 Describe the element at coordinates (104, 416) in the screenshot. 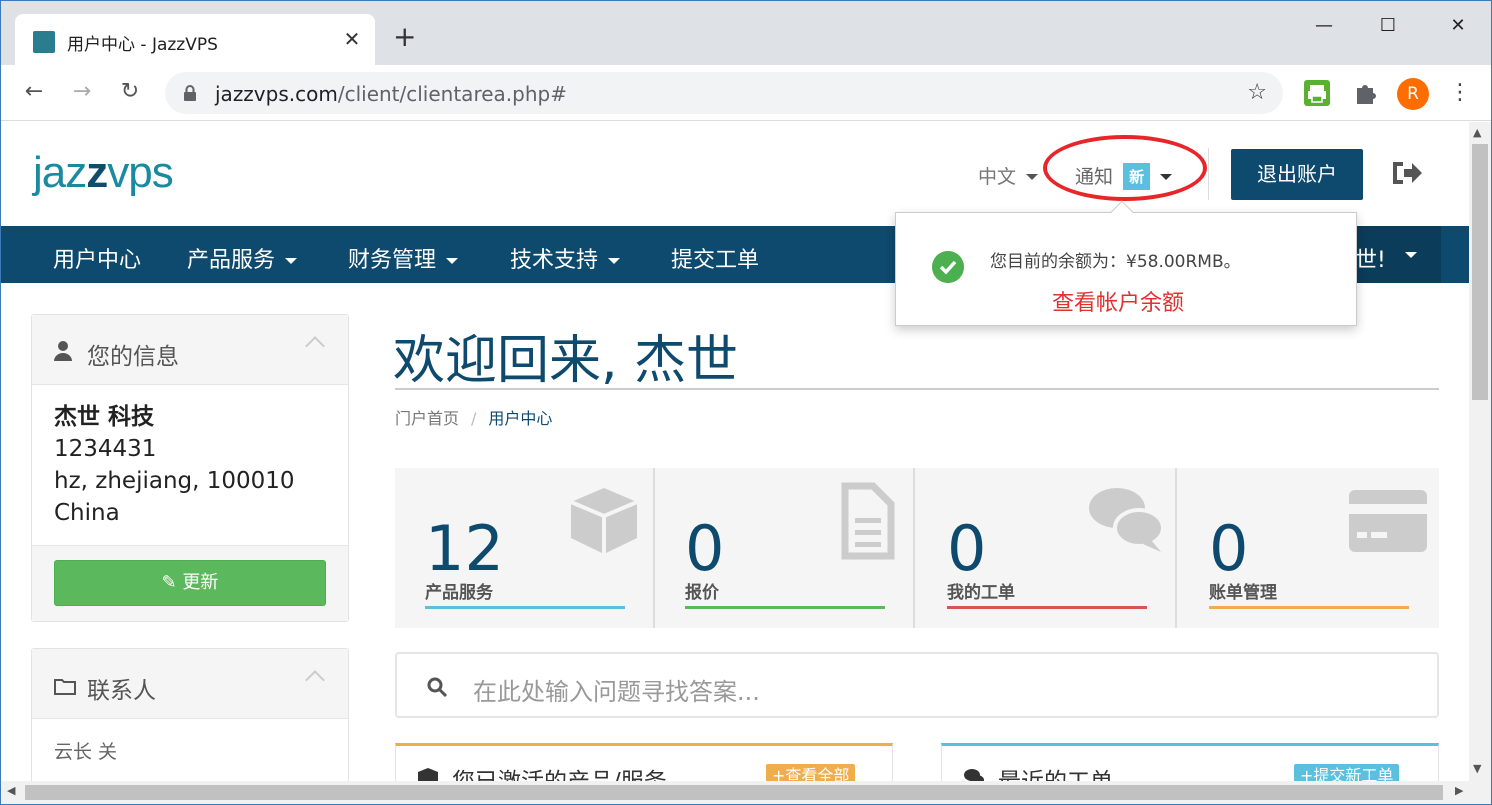

I see `account-name: 杰世 科技` at that location.